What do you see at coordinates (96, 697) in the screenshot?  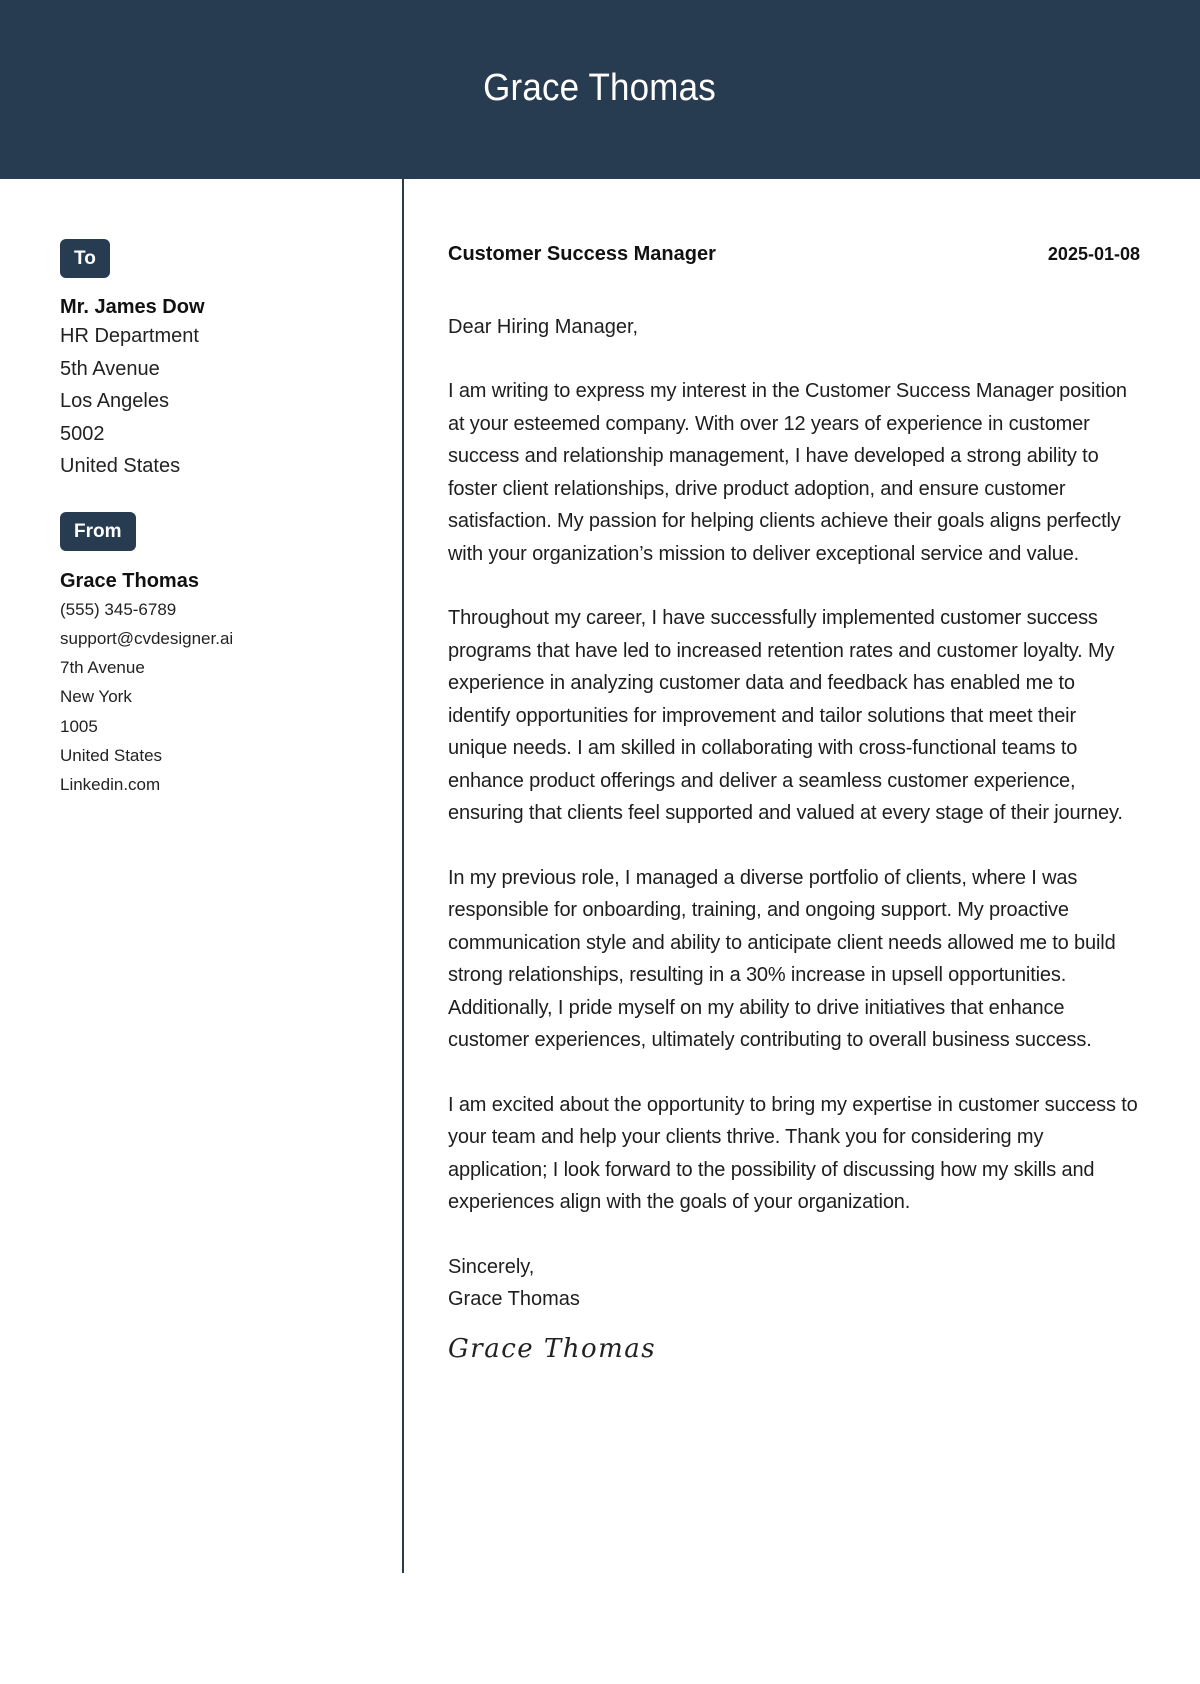 I see `sender-city: New York` at bounding box center [96, 697].